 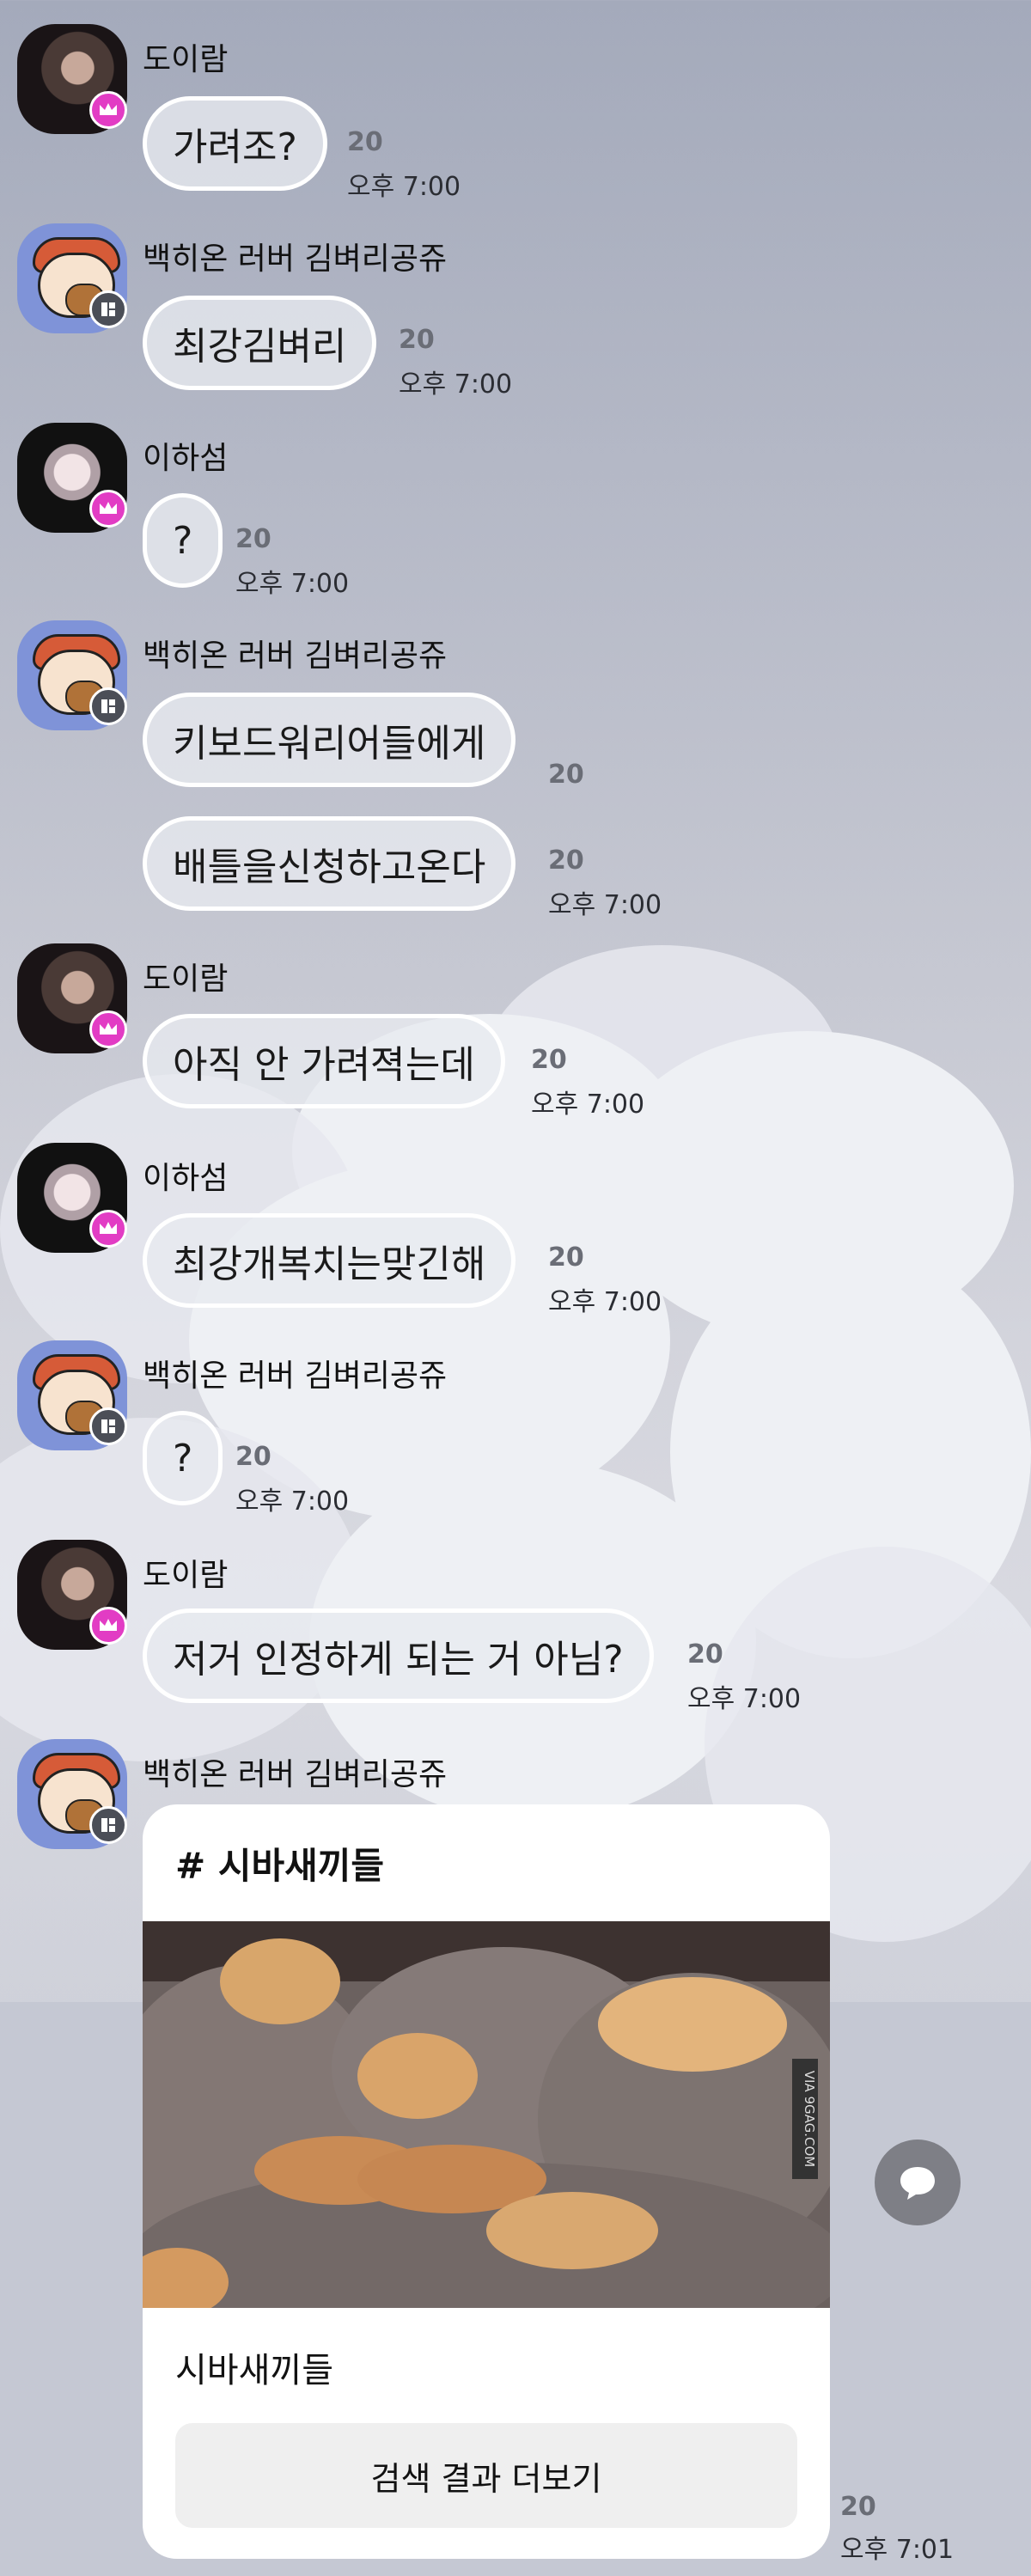 I want to click on chat-icon, so click(x=917, y=2183).